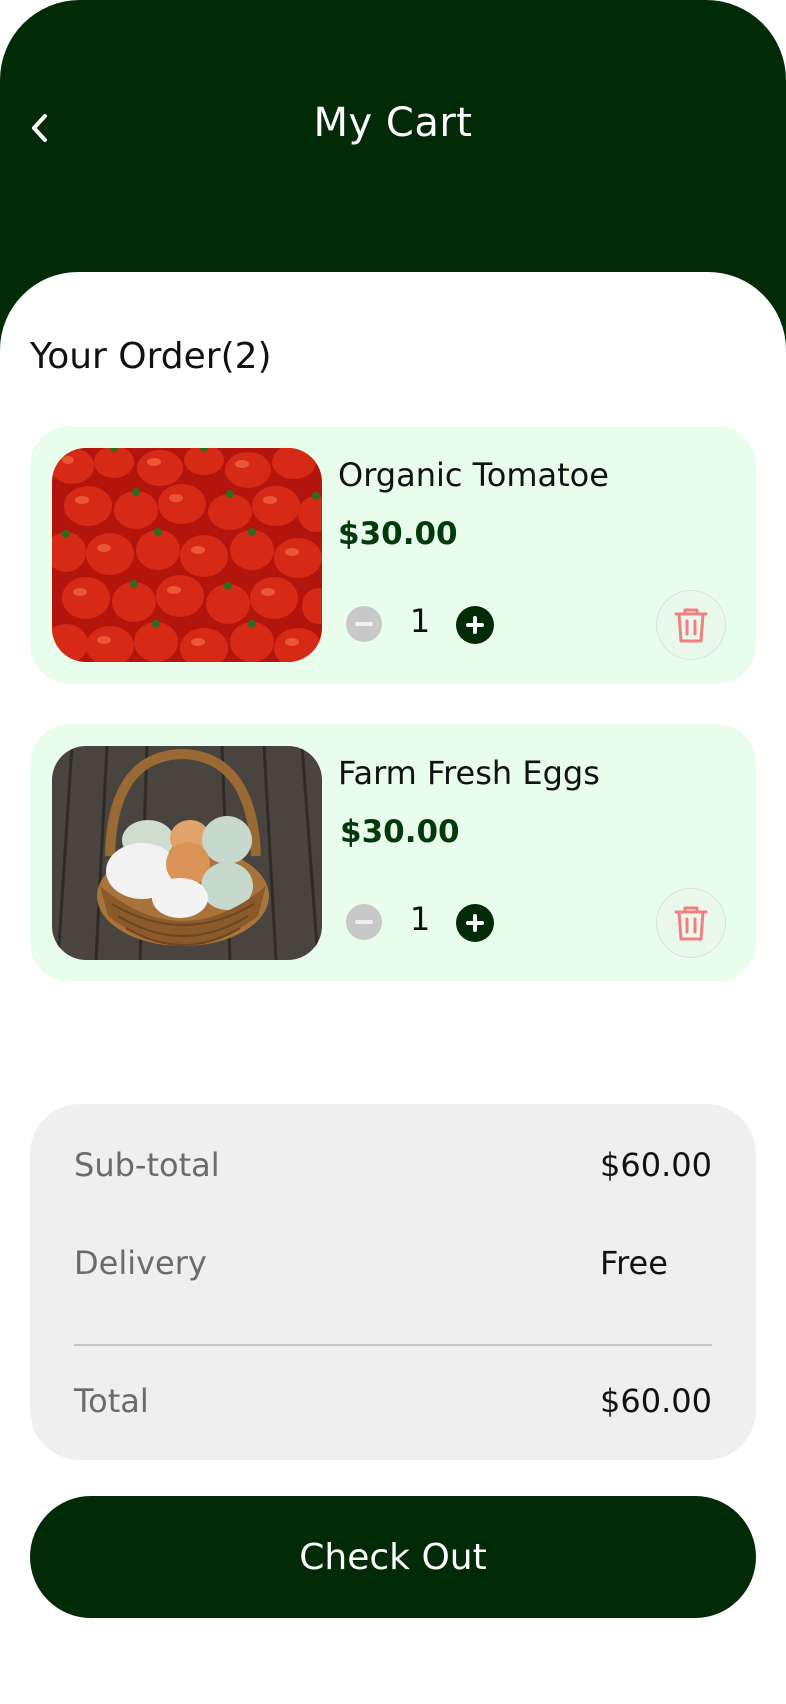 The width and height of the screenshot is (786, 1704). I want to click on cart-item: Organic Tomatoe $30.00 1, so click(393, 555).